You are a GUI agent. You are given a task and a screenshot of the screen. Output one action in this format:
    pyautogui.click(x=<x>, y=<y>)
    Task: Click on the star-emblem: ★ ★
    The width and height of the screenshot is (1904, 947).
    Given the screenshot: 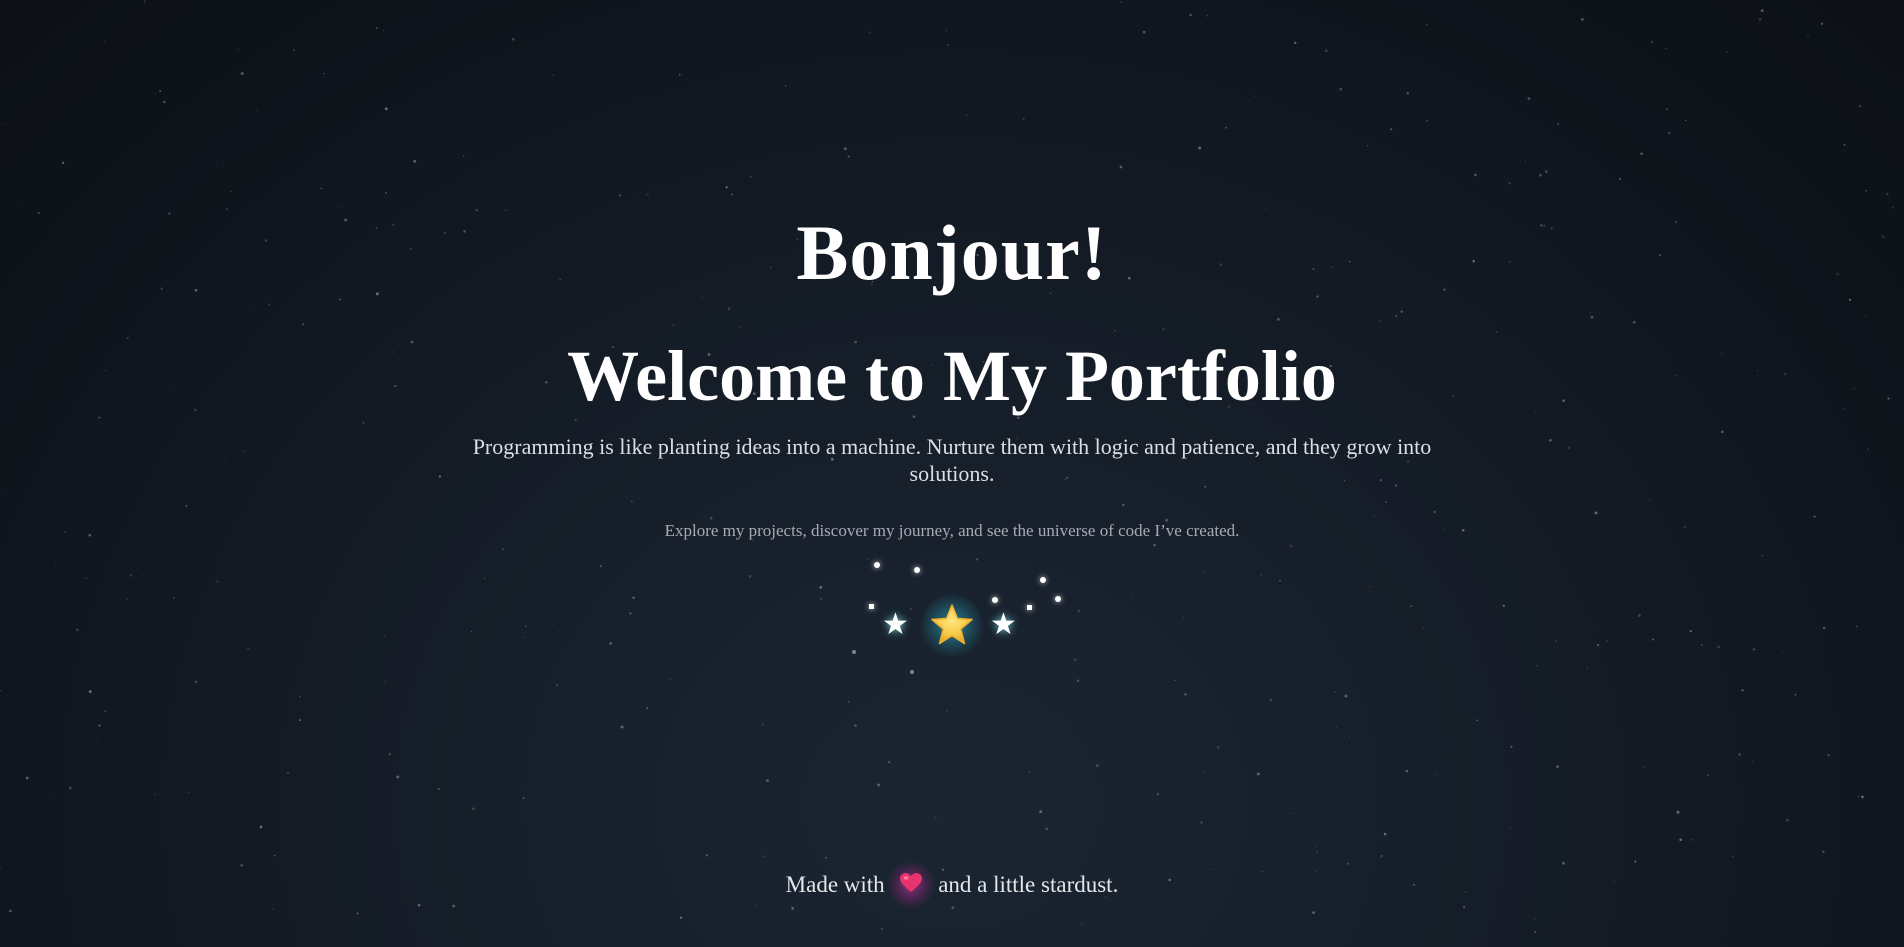 What is the action you would take?
    pyautogui.click(x=956, y=620)
    